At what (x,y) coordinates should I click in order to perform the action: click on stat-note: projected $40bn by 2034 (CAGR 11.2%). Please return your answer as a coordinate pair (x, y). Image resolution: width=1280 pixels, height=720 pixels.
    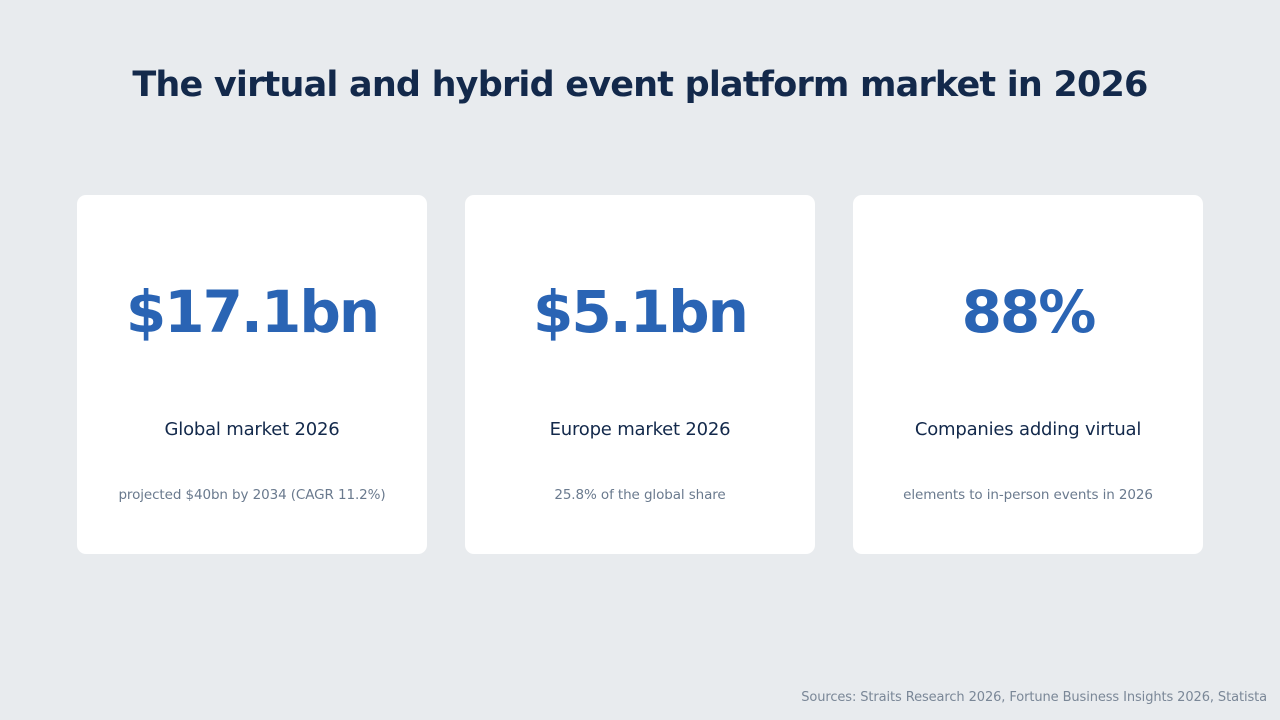
    Looking at the image, I should click on (252, 495).